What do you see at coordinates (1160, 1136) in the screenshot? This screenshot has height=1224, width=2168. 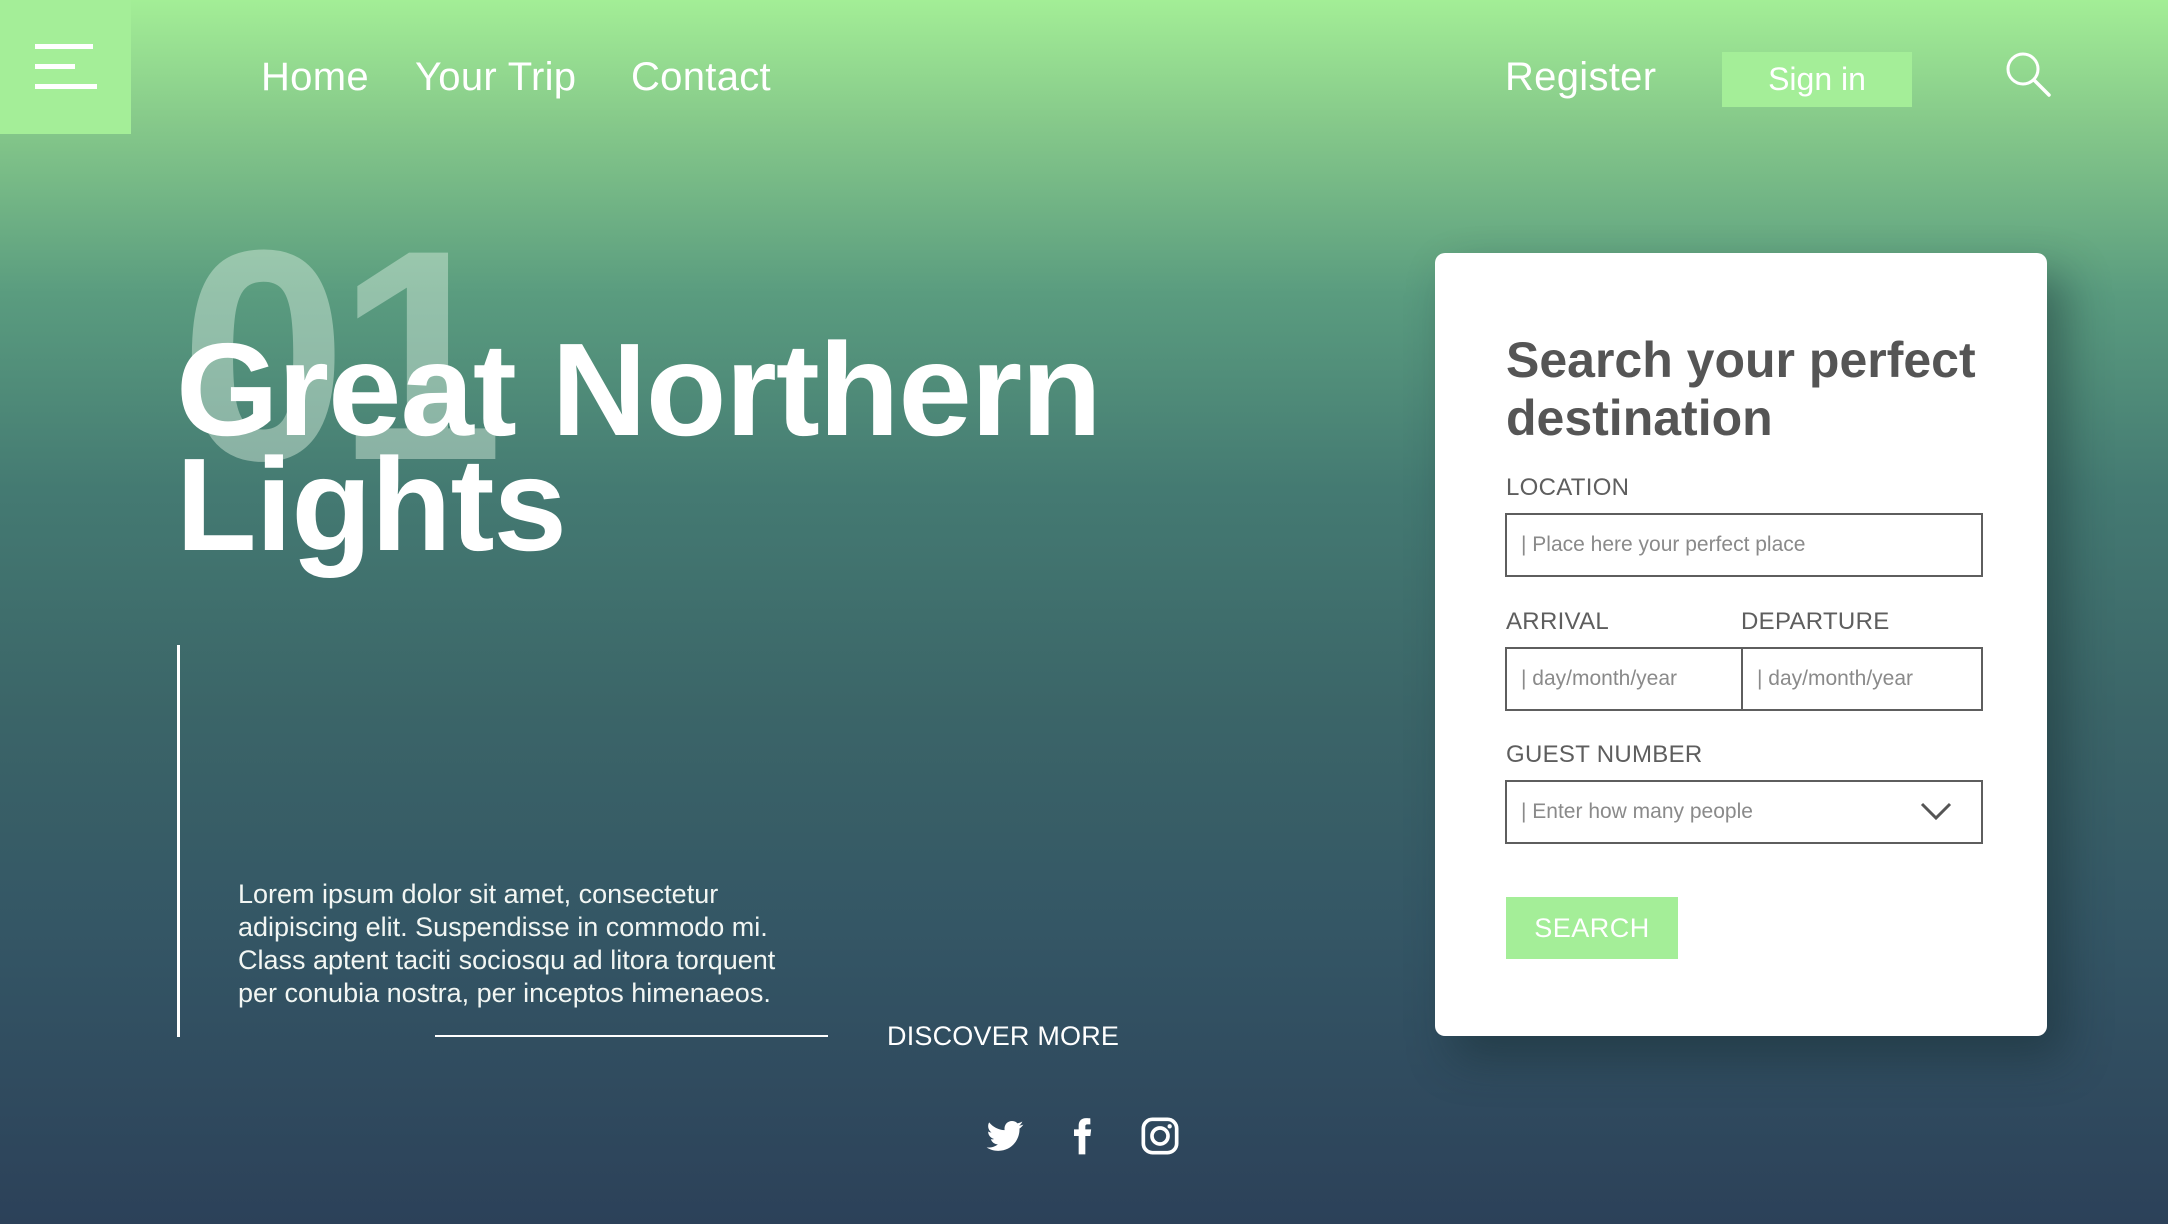 I see `instagram-icon` at bounding box center [1160, 1136].